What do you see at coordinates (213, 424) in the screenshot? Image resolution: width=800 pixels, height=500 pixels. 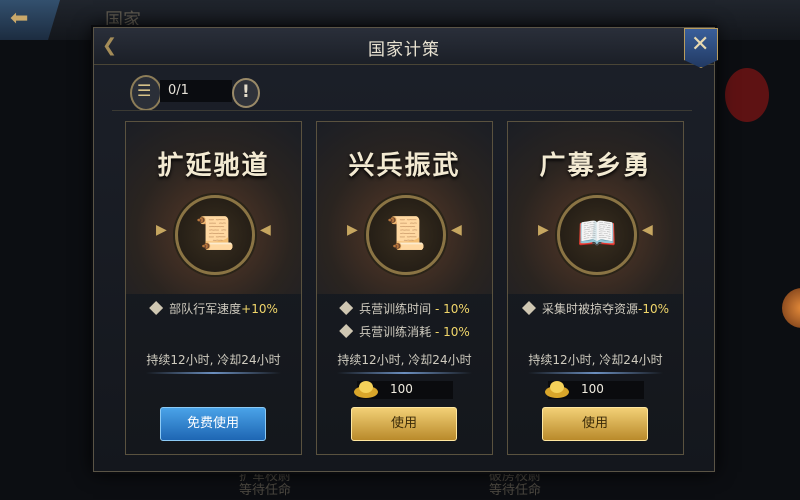 I see `free-use-button: 免费使用` at bounding box center [213, 424].